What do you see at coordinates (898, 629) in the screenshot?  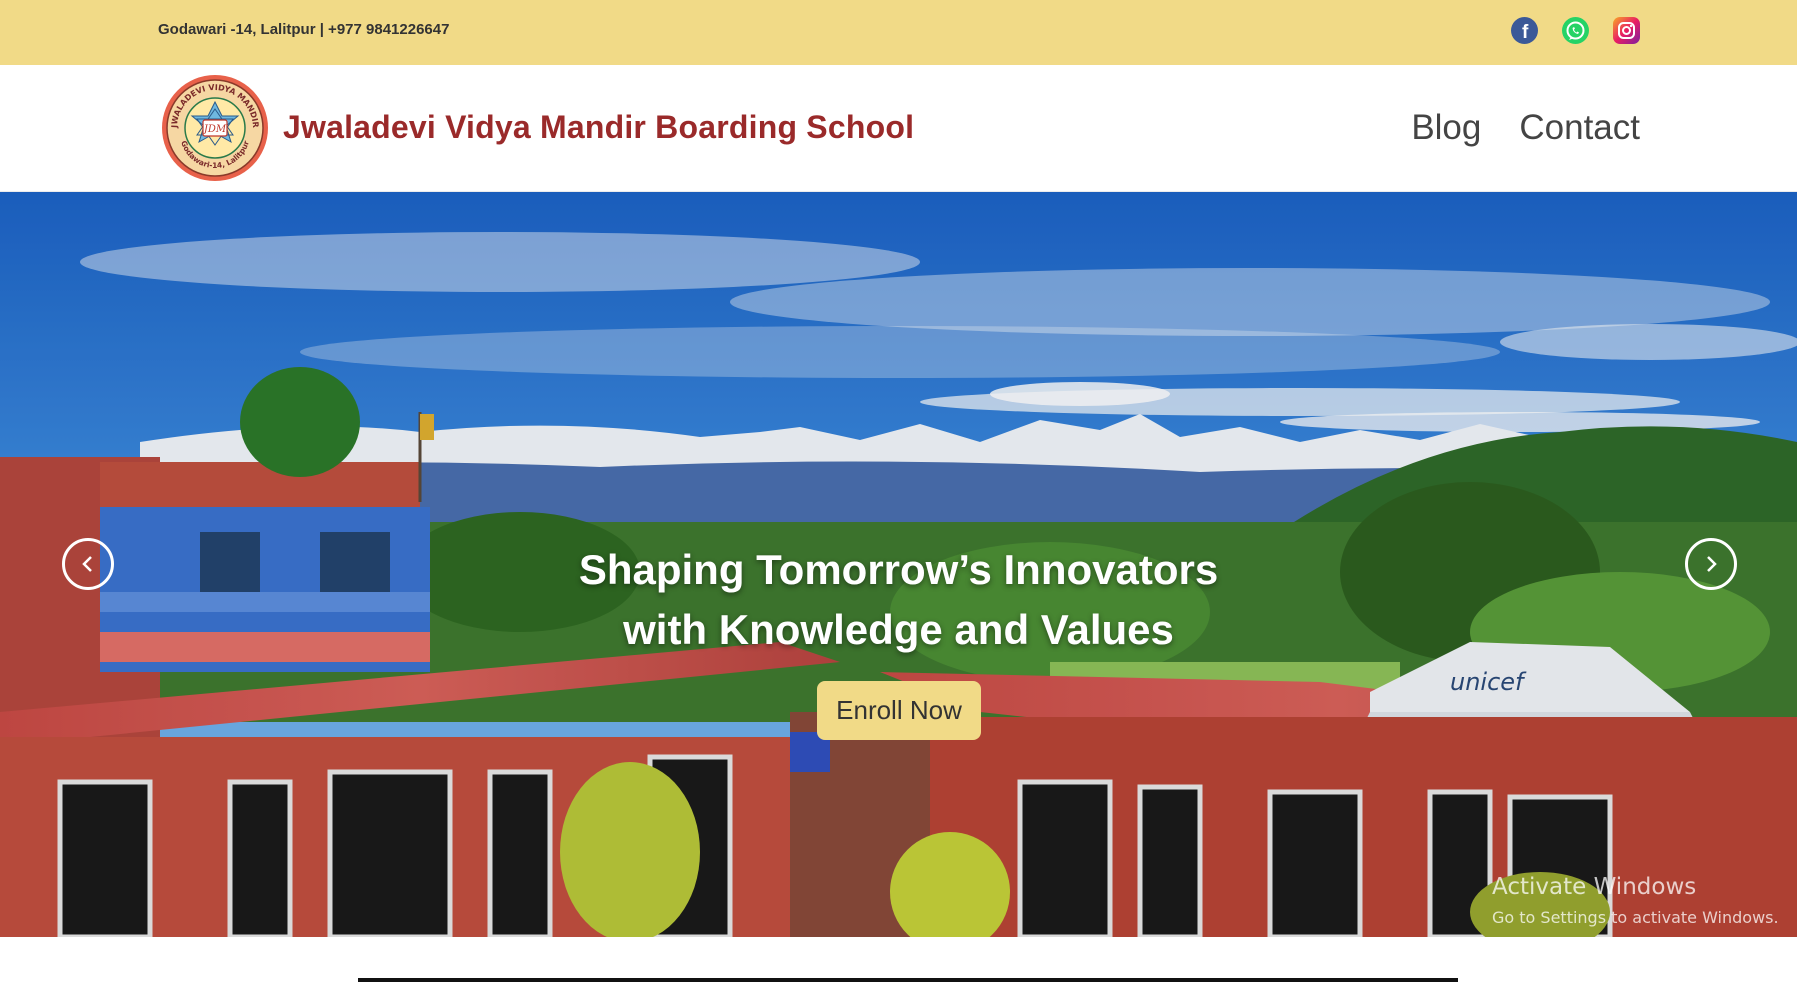 I see `hero-headline-line2: with Knowledge and Values` at bounding box center [898, 629].